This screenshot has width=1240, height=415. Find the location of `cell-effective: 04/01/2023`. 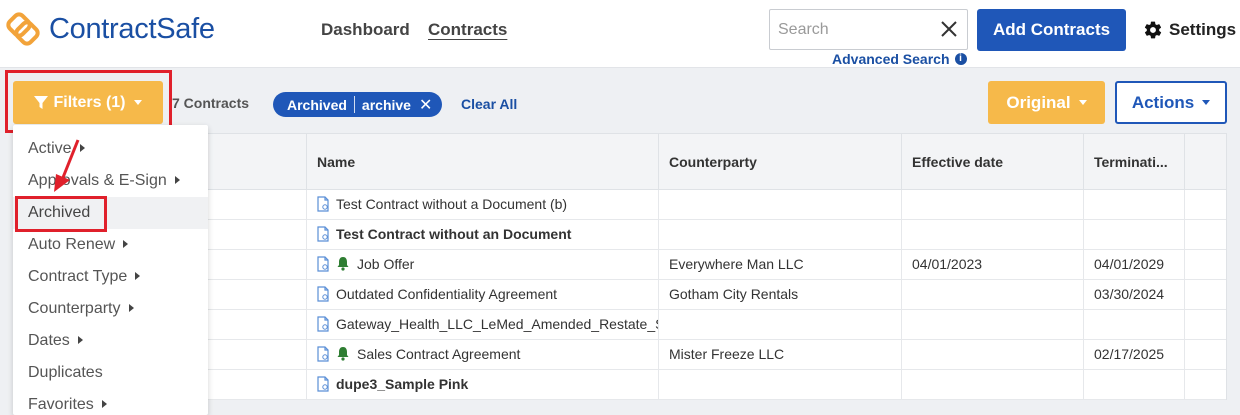

cell-effective: 04/01/2023 is located at coordinates (992, 264).